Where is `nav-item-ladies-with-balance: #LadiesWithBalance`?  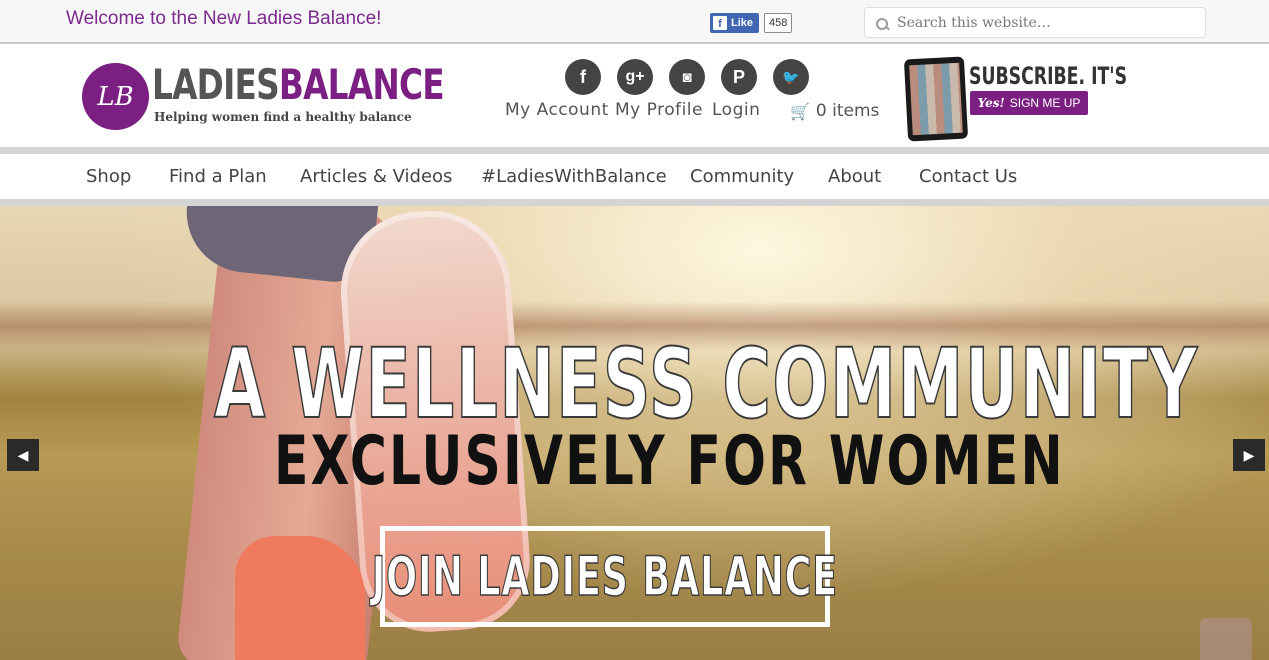 nav-item-ladies-with-balance: #LadiesWithBalance is located at coordinates (574, 176).